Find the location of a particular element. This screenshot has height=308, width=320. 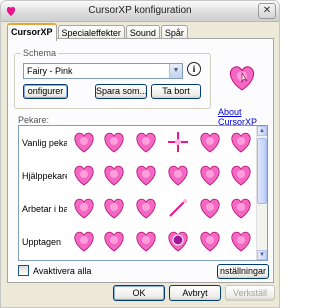

heart-circle-cursor-icon is located at coordinates (178, 241).